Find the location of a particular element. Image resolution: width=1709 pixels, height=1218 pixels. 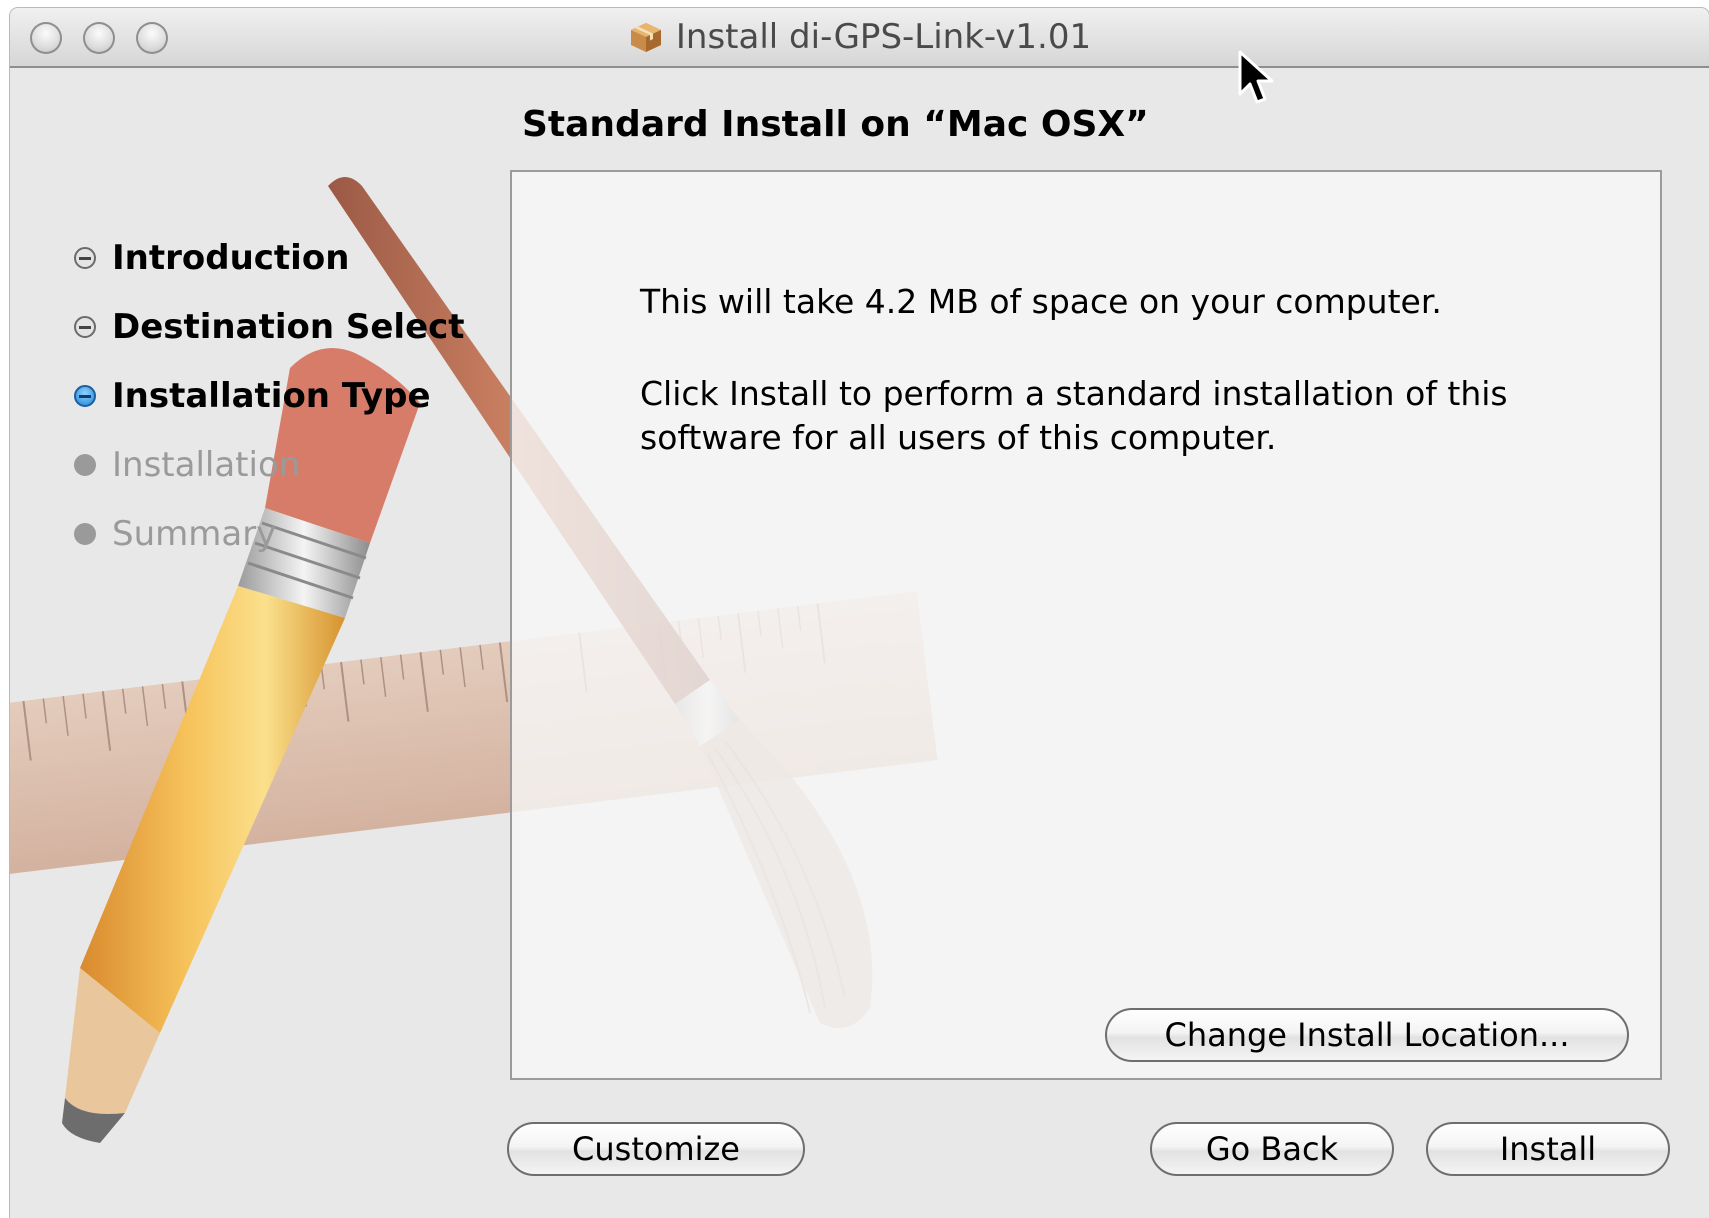

step-installation-type: Installation Type is located at coordinates (252, 396).